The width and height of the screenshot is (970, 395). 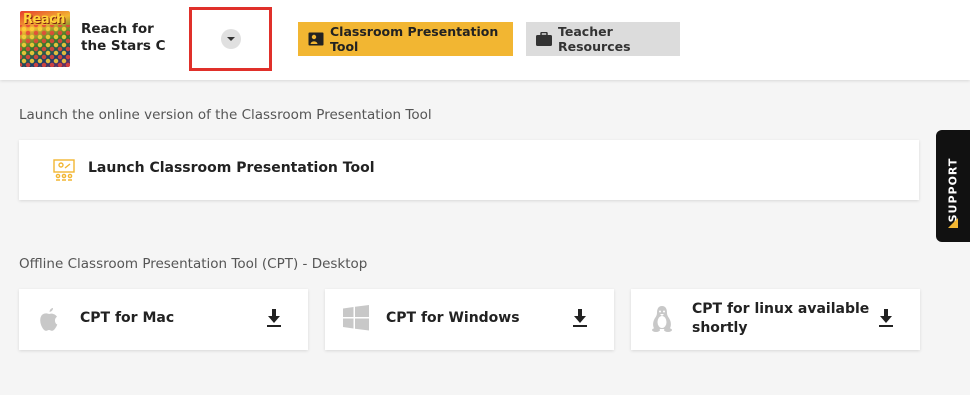 What do you see at coordinates (231, 168) in the screenshot?
I see `launch-cpt-label: Launch Classroom Presentation Tool` at bounding box center [231, 168].